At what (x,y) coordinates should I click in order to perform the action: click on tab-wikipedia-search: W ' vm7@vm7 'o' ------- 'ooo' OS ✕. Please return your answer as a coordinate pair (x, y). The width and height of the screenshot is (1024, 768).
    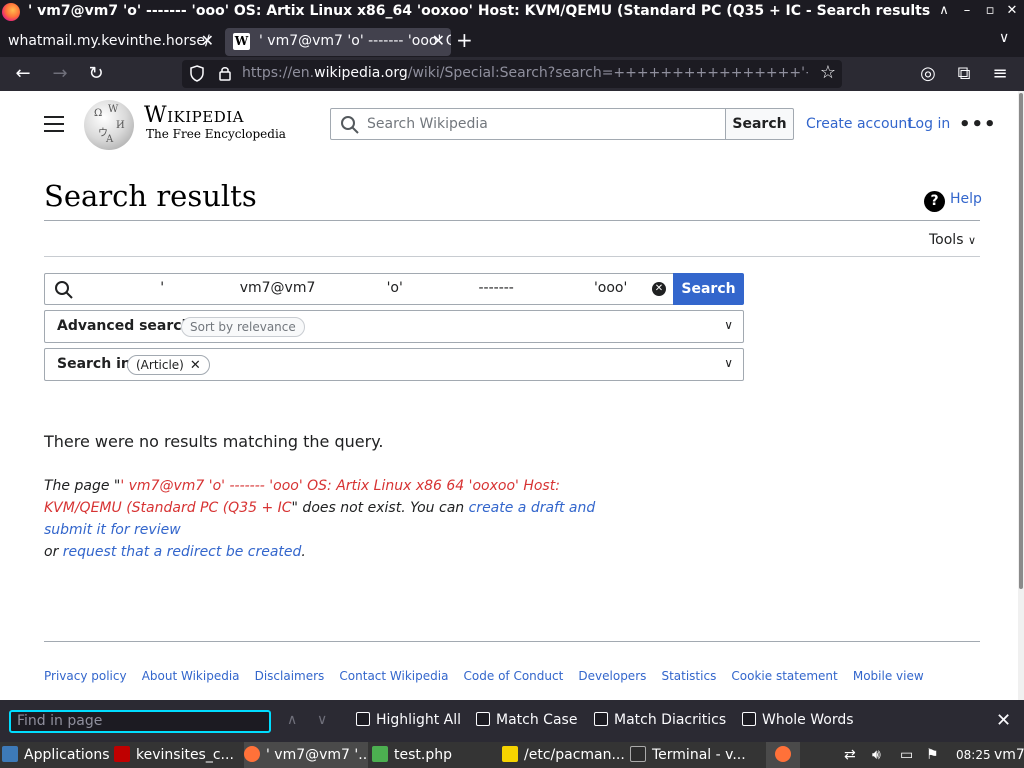
    Looking at the image, I should click on (338, 42).